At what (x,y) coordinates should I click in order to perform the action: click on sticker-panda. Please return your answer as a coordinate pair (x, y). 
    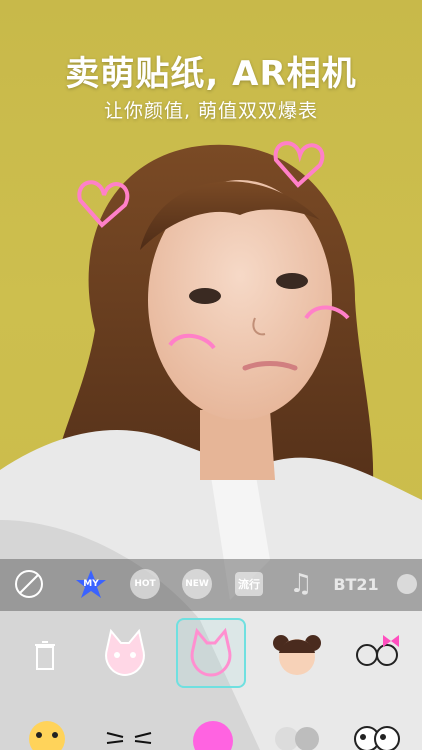
    Looking at the image, I should click on (377, 727).